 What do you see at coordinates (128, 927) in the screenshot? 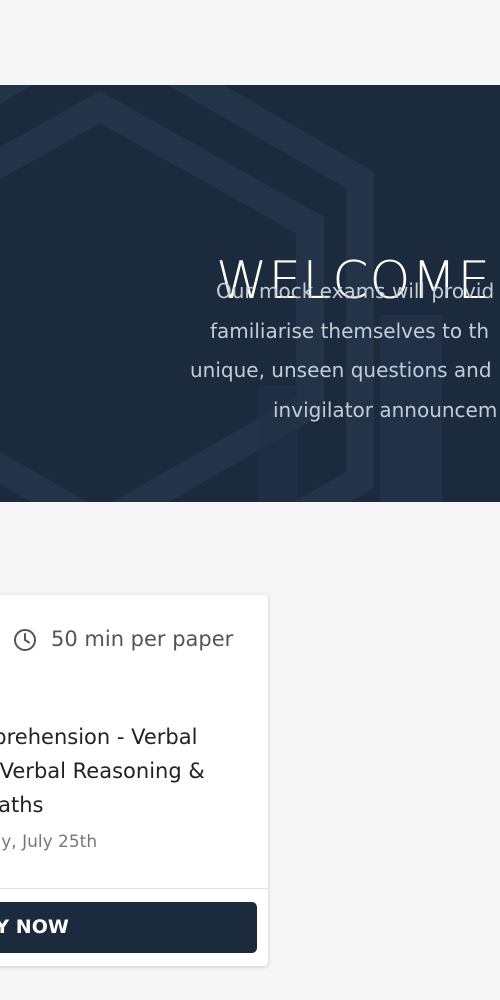
I see `buy-now-button: UY NOW` at bounding box center [128, 927].